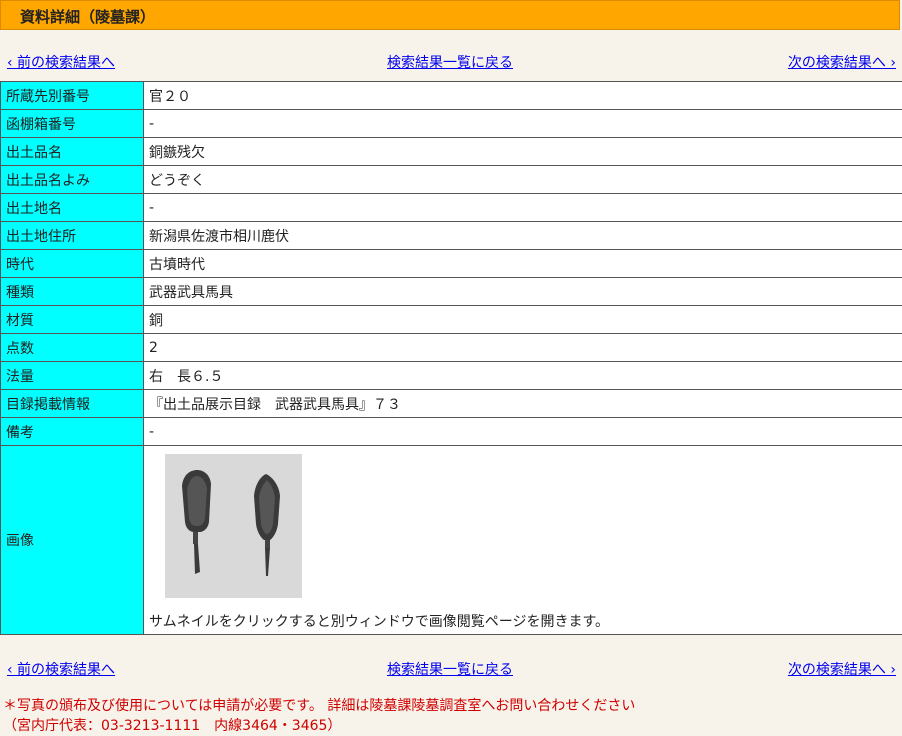  I want to click on field-value: 古墳時代, so click(522, 263).